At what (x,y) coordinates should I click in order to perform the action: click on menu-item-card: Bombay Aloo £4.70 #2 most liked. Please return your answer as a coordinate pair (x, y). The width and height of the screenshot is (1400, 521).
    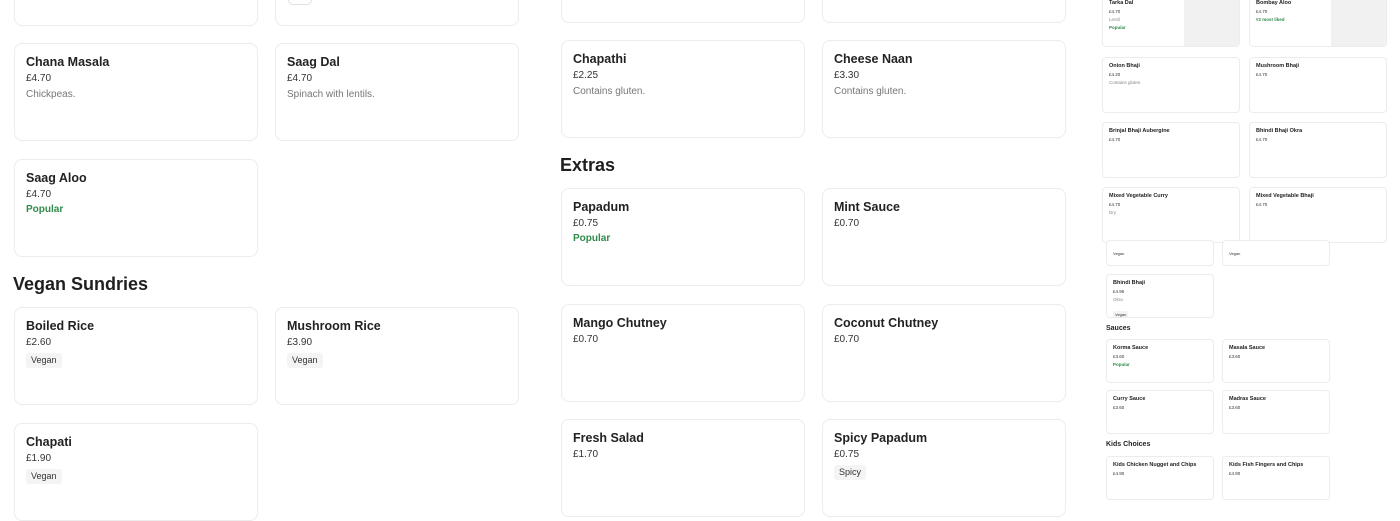
    Looking at the image, I should click on (1318, 23).